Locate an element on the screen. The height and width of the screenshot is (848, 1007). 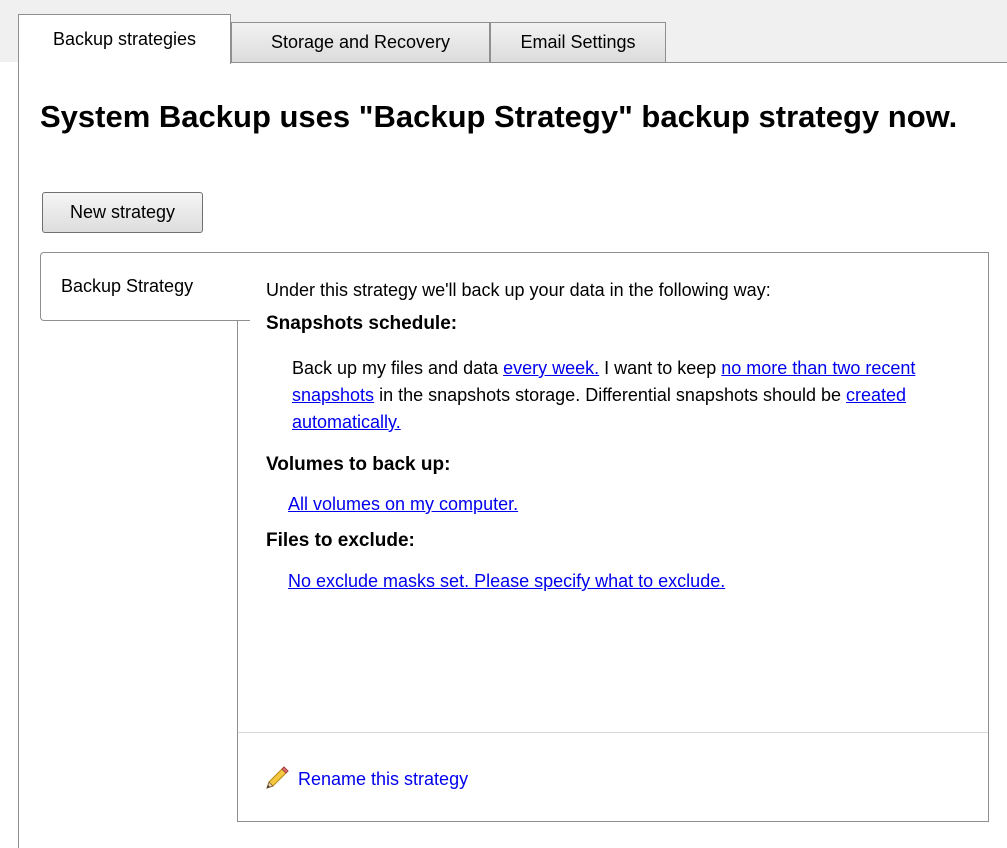
tab-storage-and-recovery: Storage and Recovery is located at coordinates (360, 42).